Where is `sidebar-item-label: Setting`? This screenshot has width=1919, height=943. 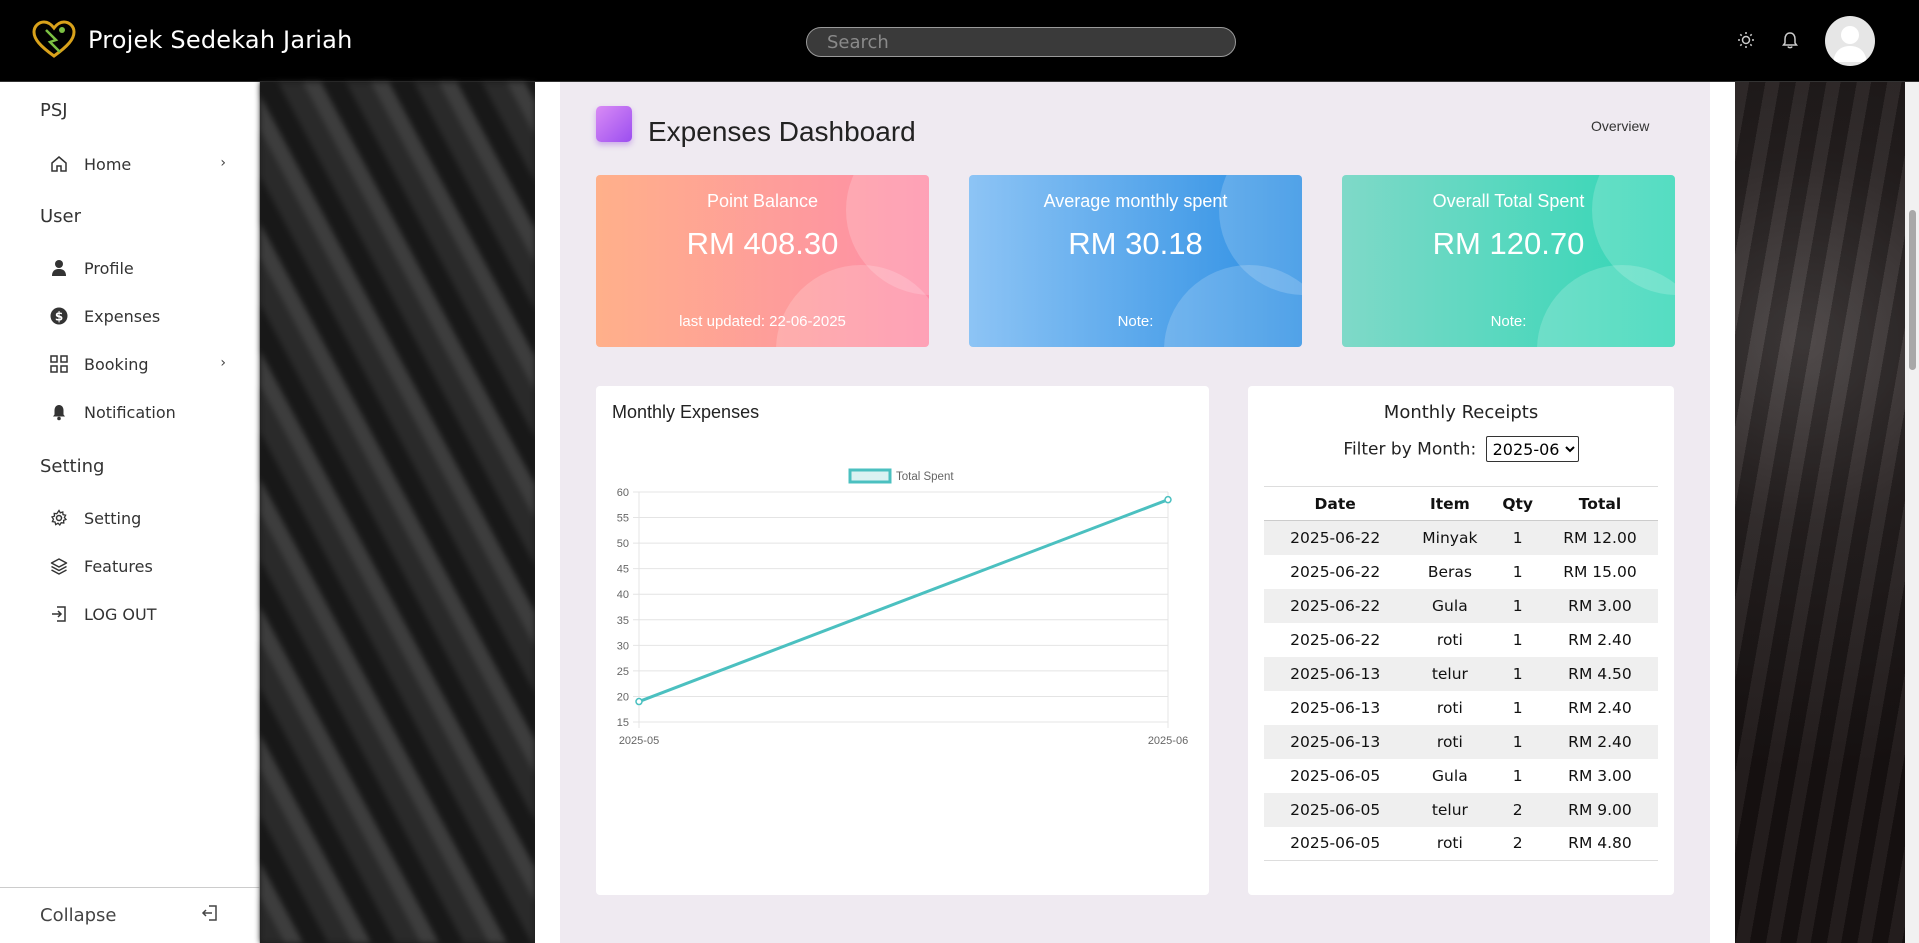
sidebar-item-label: Setting is located at coordinates (113, 518).